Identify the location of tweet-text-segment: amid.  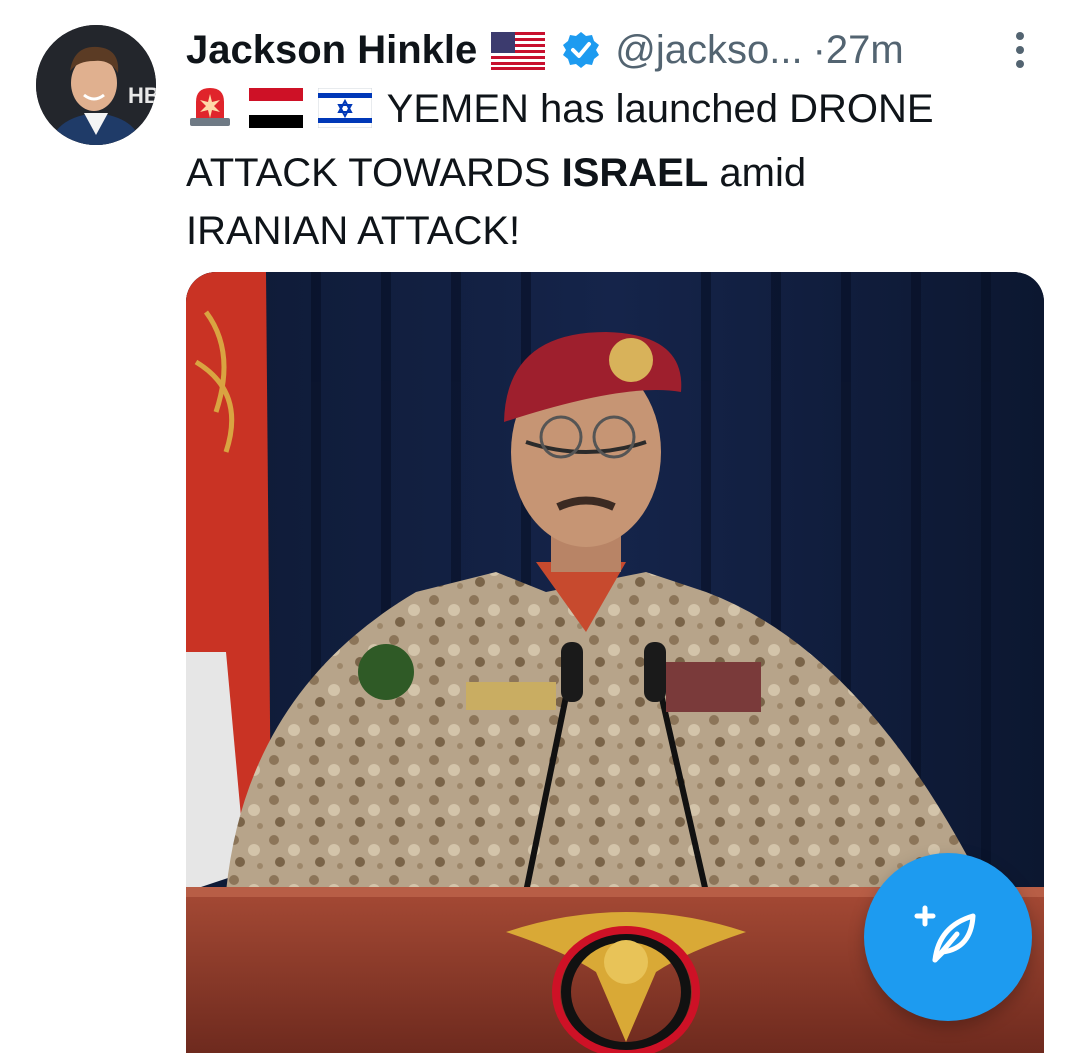
(757, 173).